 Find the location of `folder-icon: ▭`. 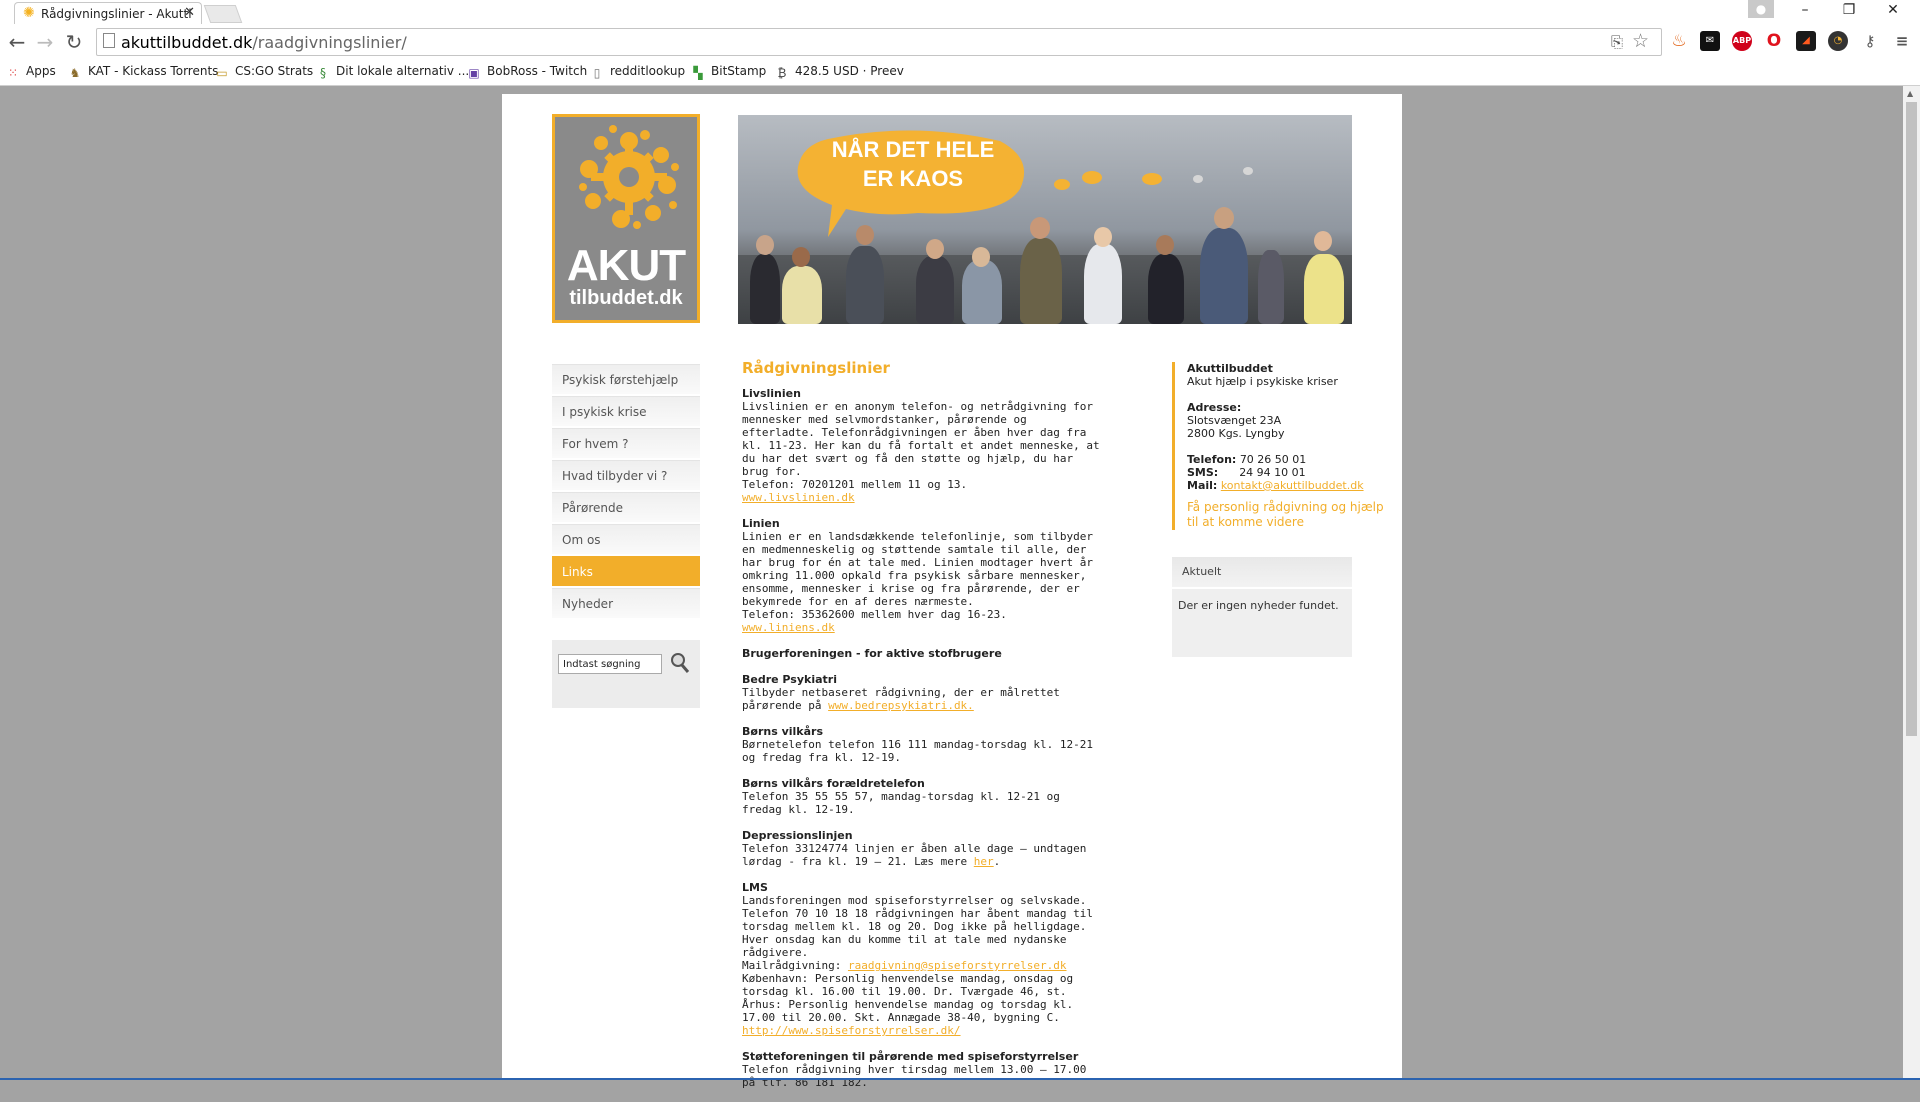

folder-icon: ▭ is located at coordinates (222, 73).